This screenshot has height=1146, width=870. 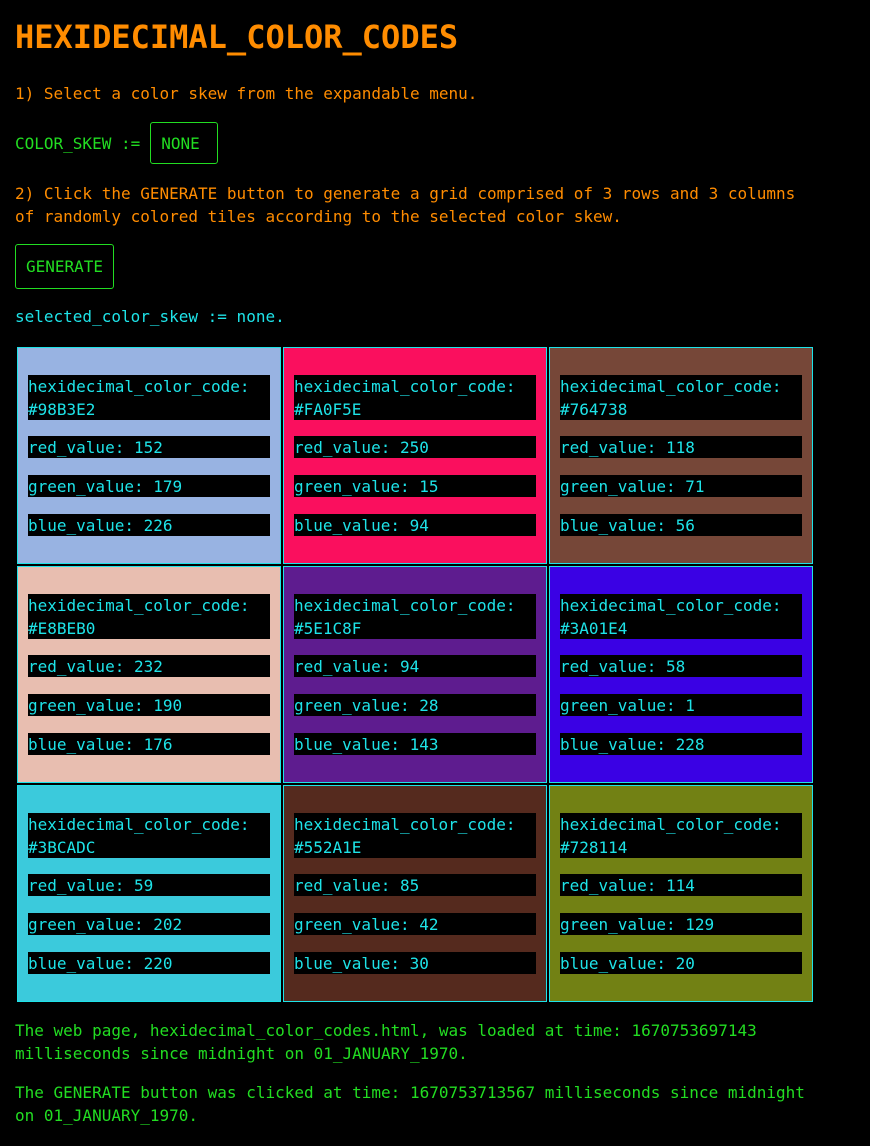 I want to click on hex-code-label: hexidecimal_color_code: #5E1C8F, so click(x=415, y=616).